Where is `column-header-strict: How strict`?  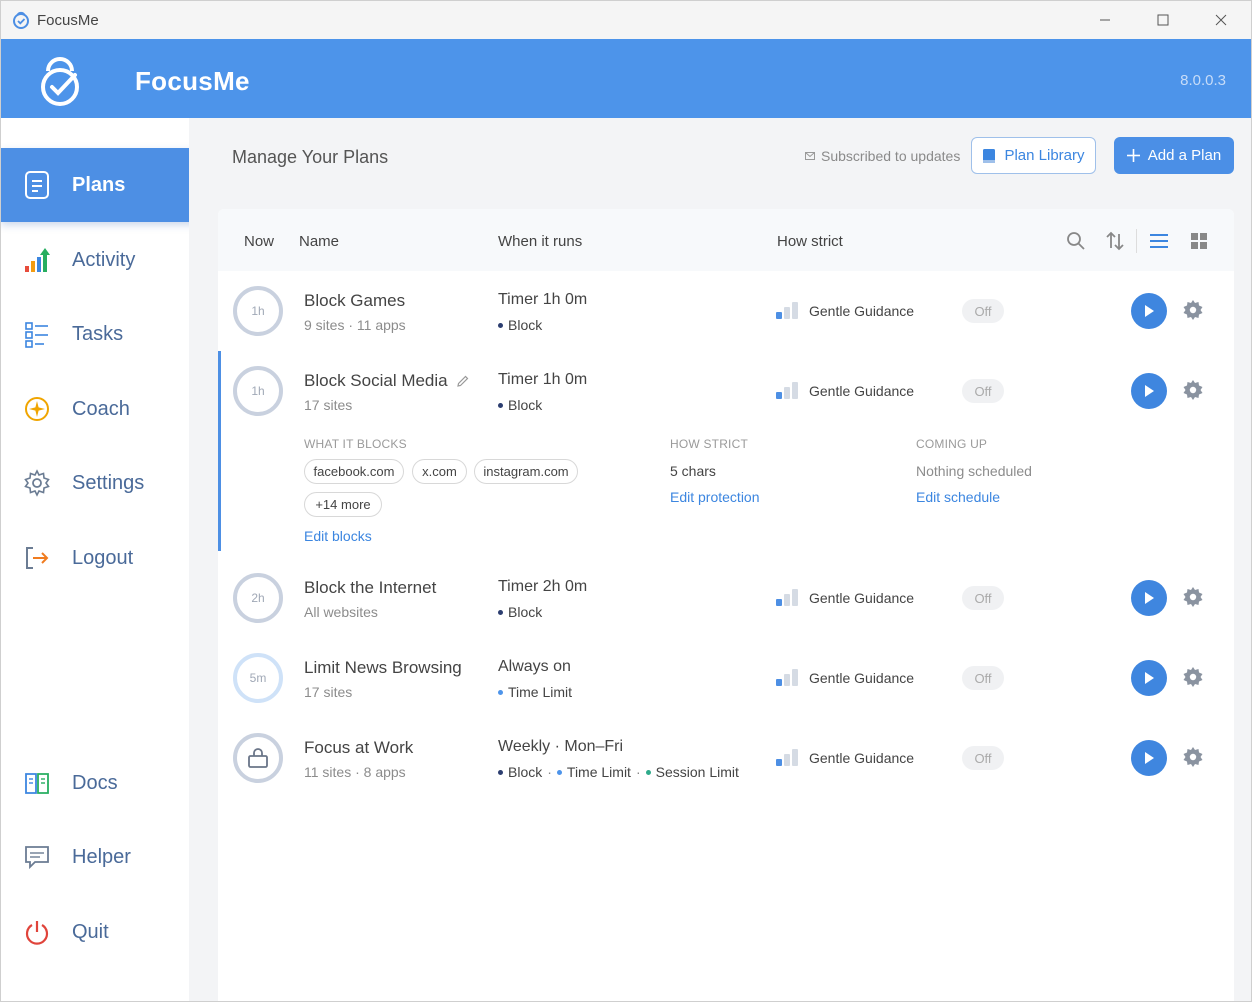 column-header-strict: How strict is located at coordinates (810, 241).